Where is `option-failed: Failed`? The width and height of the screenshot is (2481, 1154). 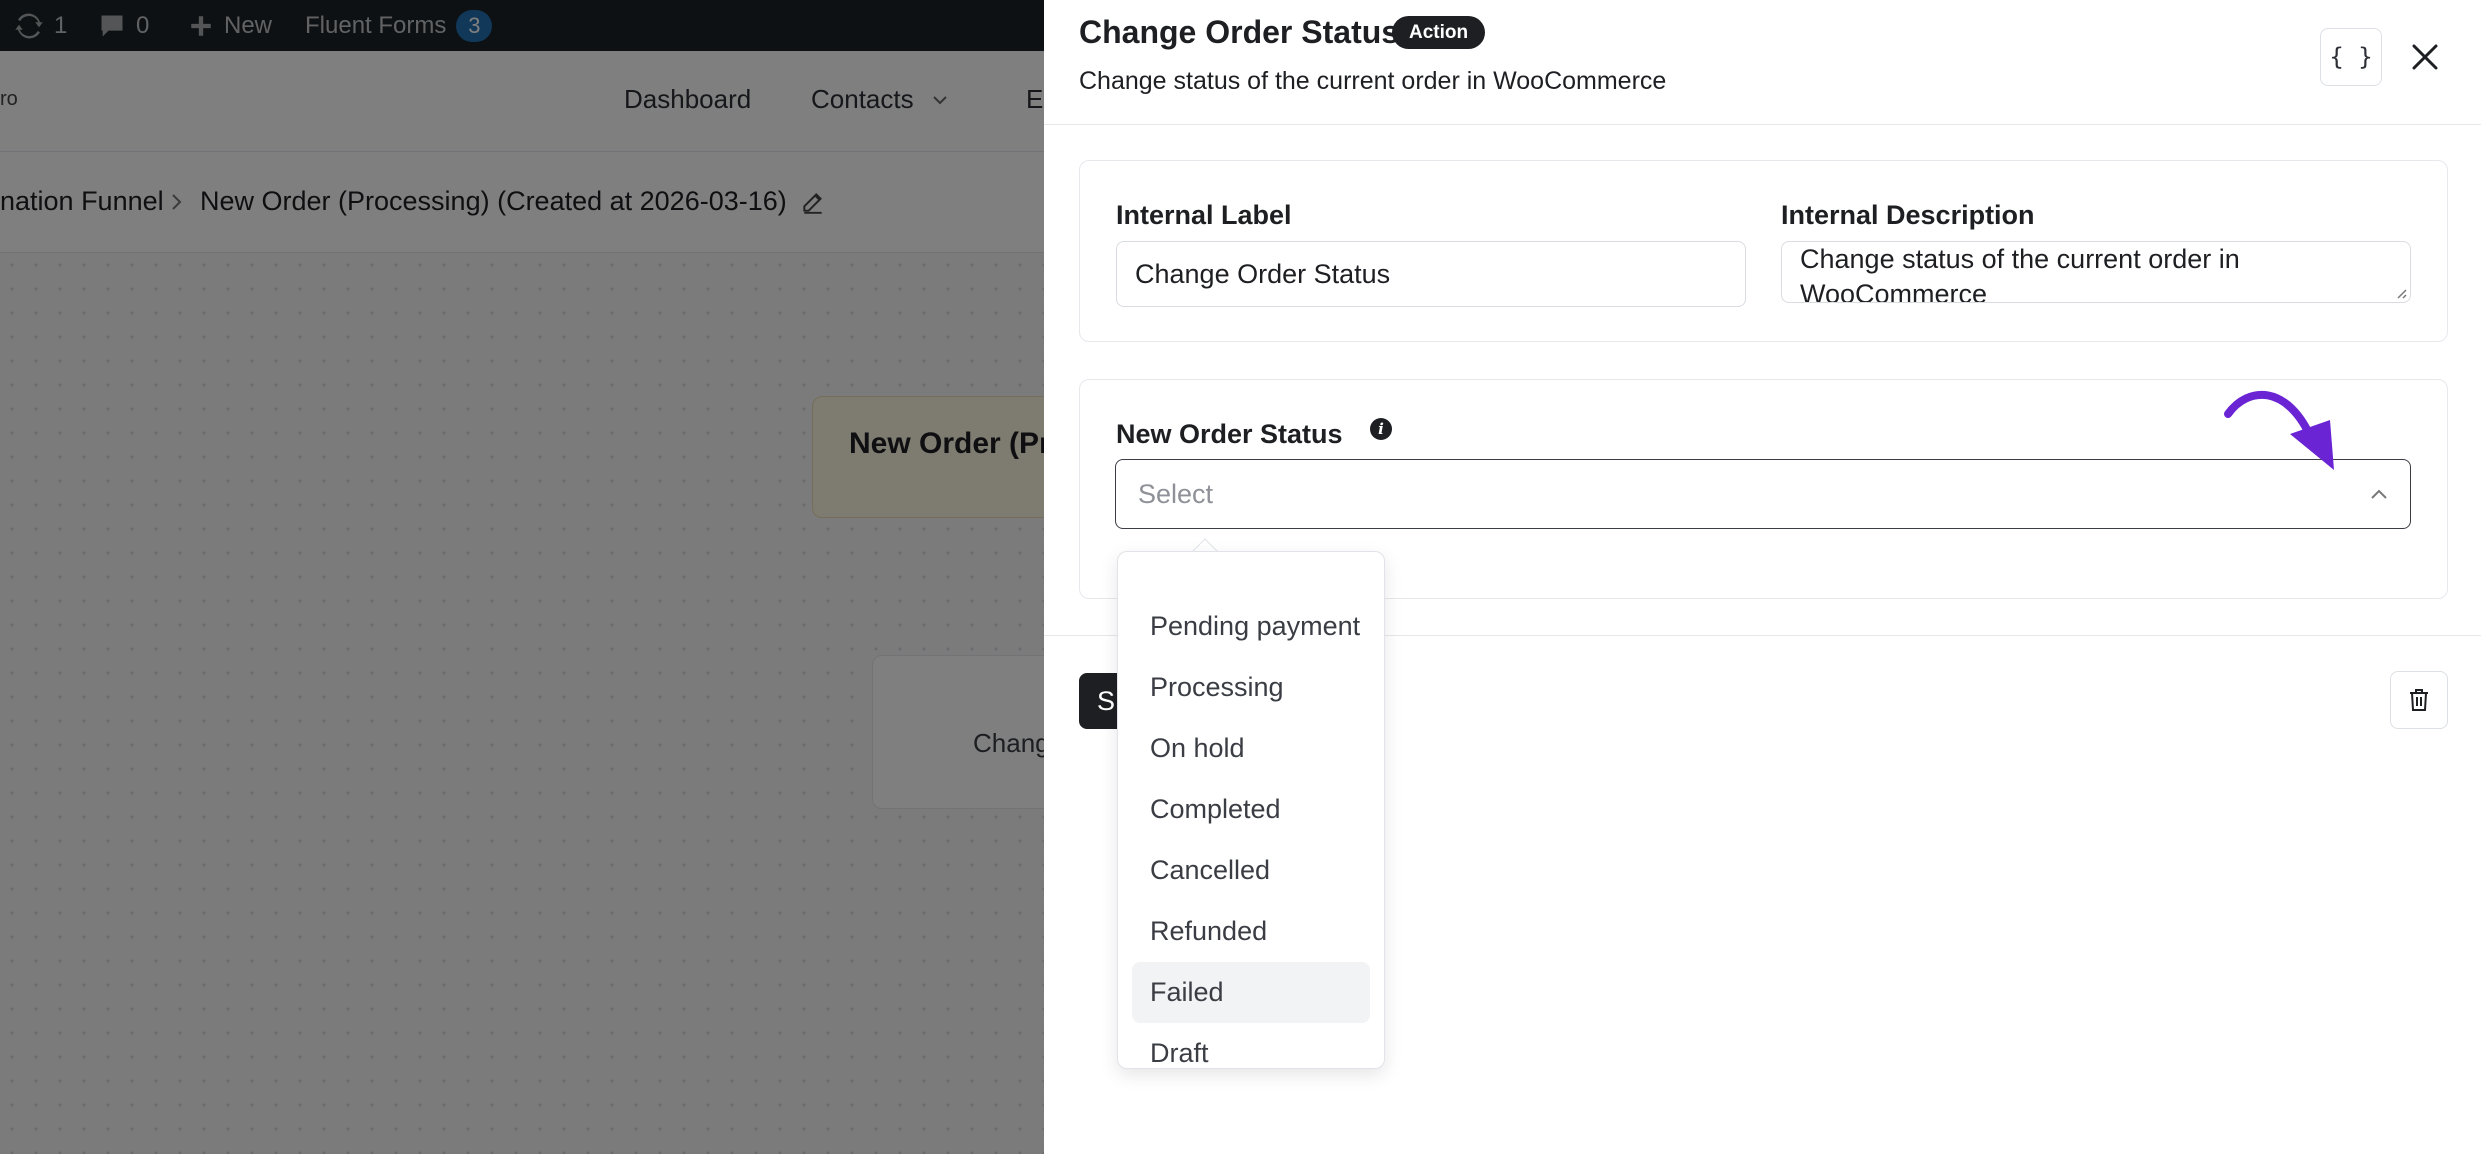 option-failed: Failed is located at coordinates (1251, 992).